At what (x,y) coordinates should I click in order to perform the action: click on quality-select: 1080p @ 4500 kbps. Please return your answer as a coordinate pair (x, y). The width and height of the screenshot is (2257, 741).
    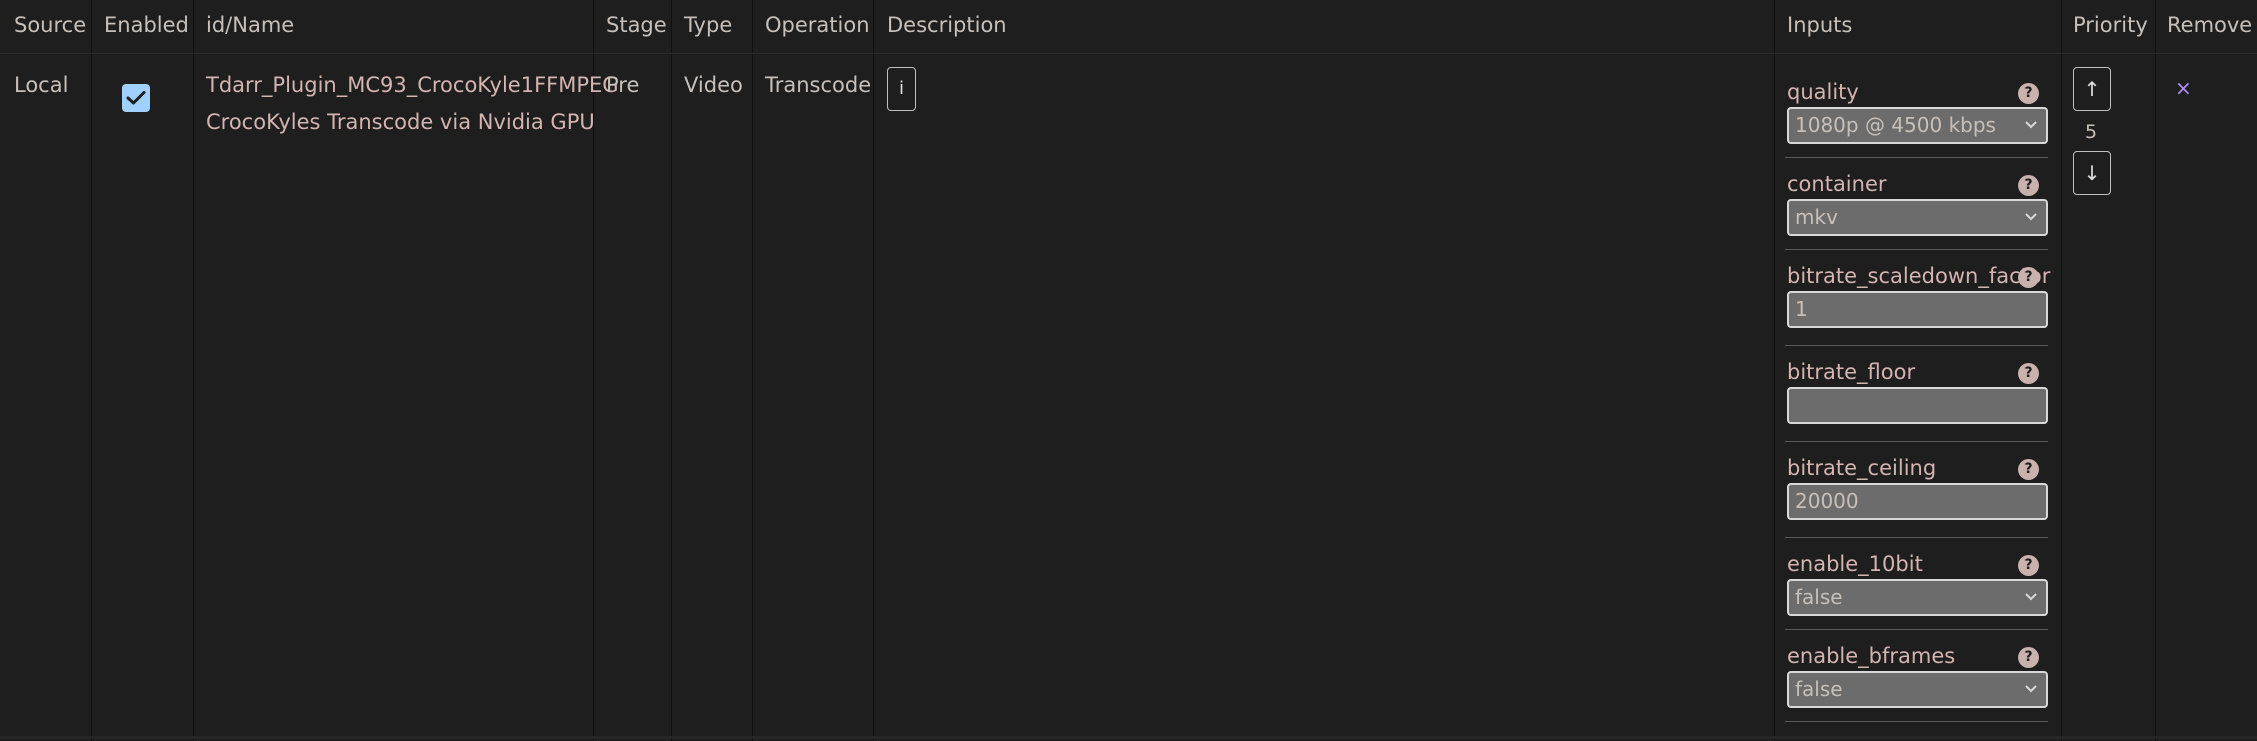
    Looking at the image, I should click on (1917, 125).